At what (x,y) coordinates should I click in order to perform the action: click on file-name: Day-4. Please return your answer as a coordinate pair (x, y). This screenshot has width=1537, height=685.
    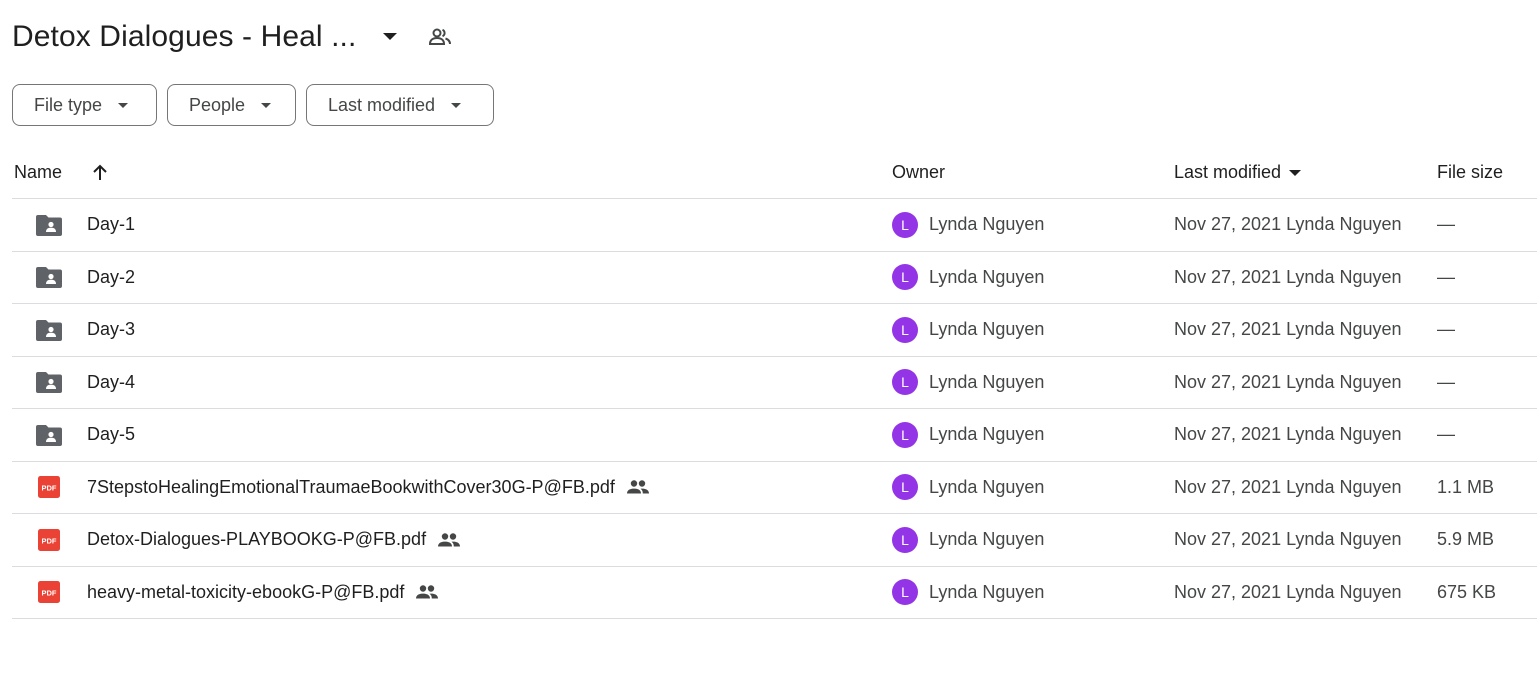
    Looking at the image, I should click on (111, 382).